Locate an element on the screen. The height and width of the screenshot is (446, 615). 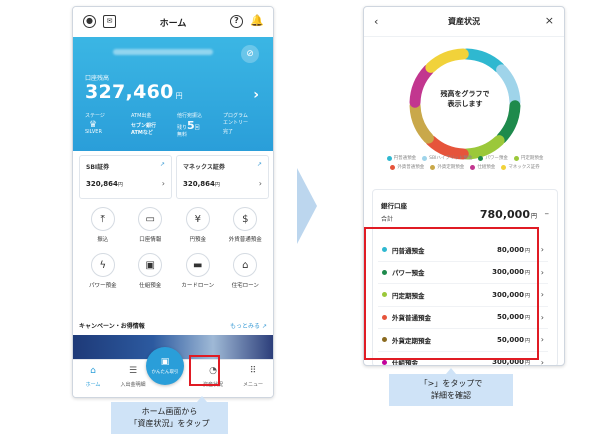
callout-tip is located at coordinates (202, 399).